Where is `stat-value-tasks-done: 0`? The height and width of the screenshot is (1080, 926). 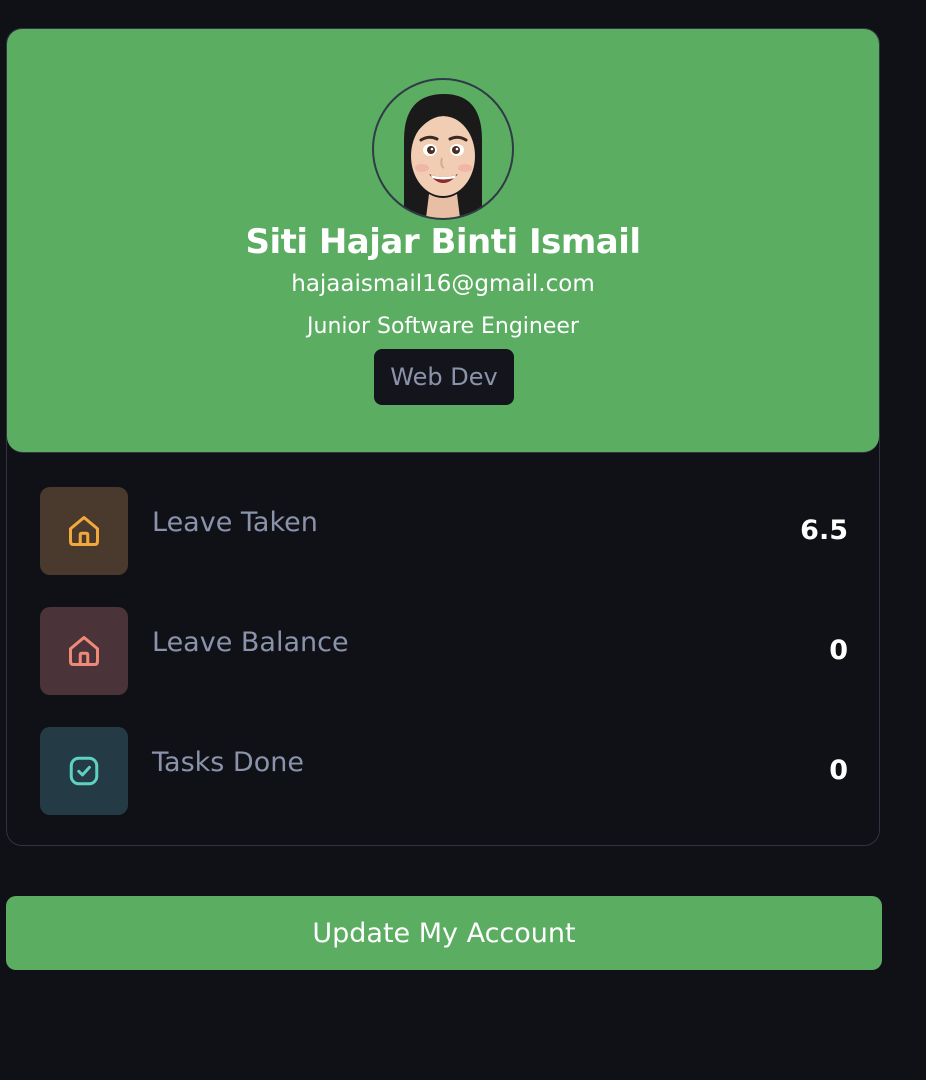 stat-value-tasks-done: 0 is located at coordinates (838, 770).